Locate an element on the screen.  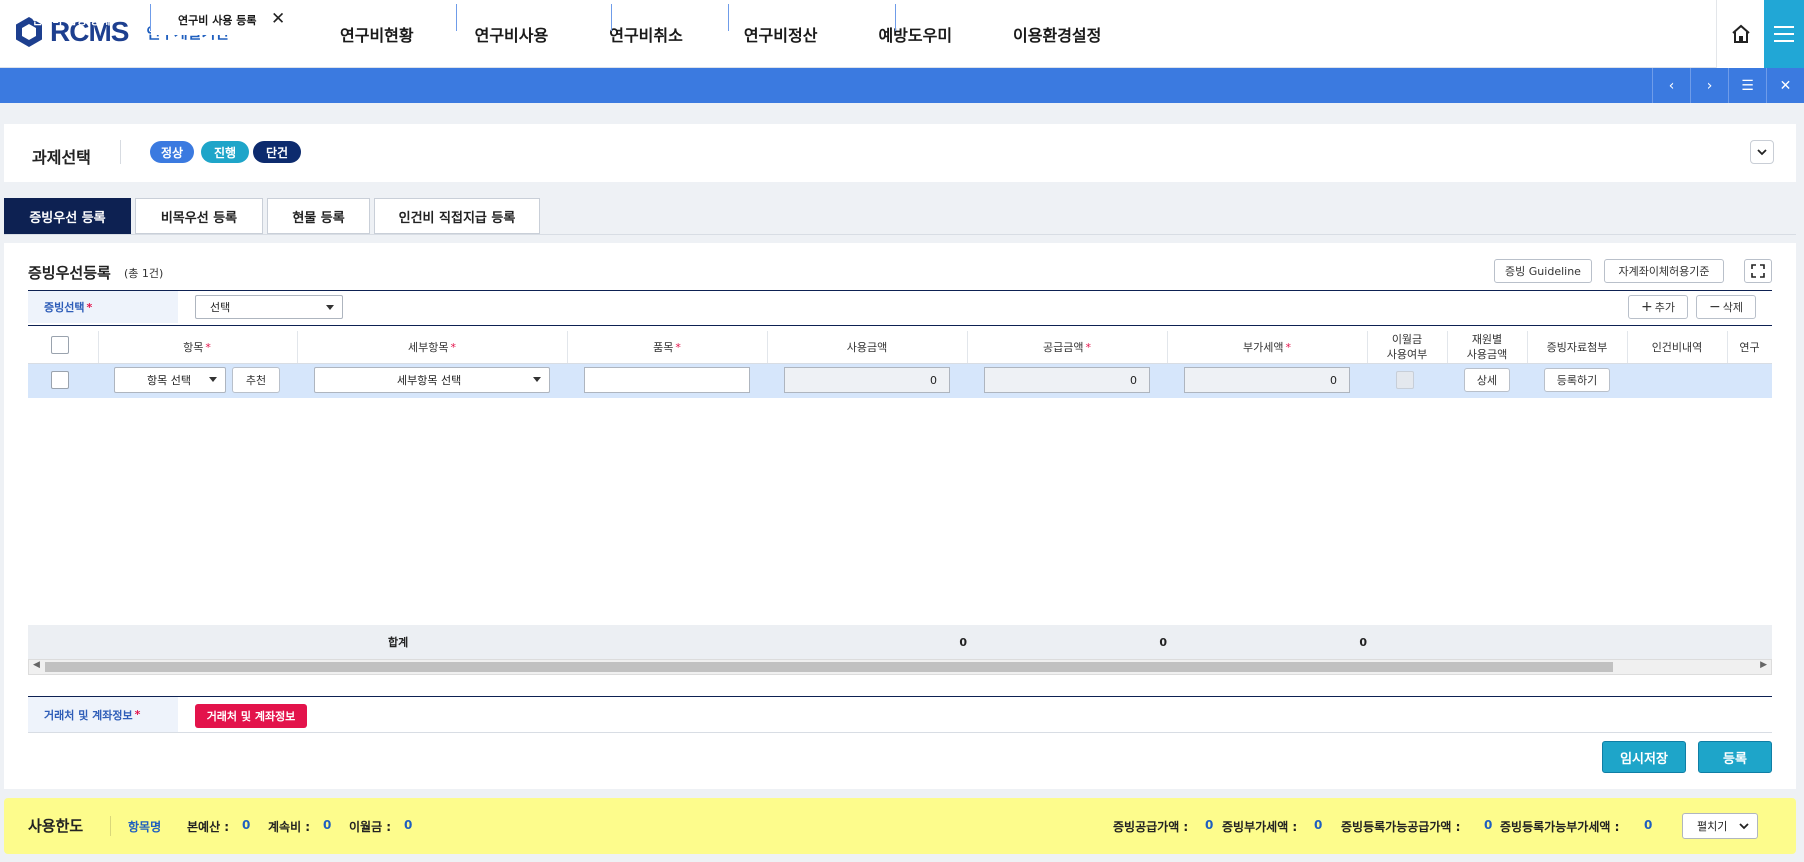
tab-usage-register: 연구비 사용 등록 ✕ is located at coordinates (223, 19).